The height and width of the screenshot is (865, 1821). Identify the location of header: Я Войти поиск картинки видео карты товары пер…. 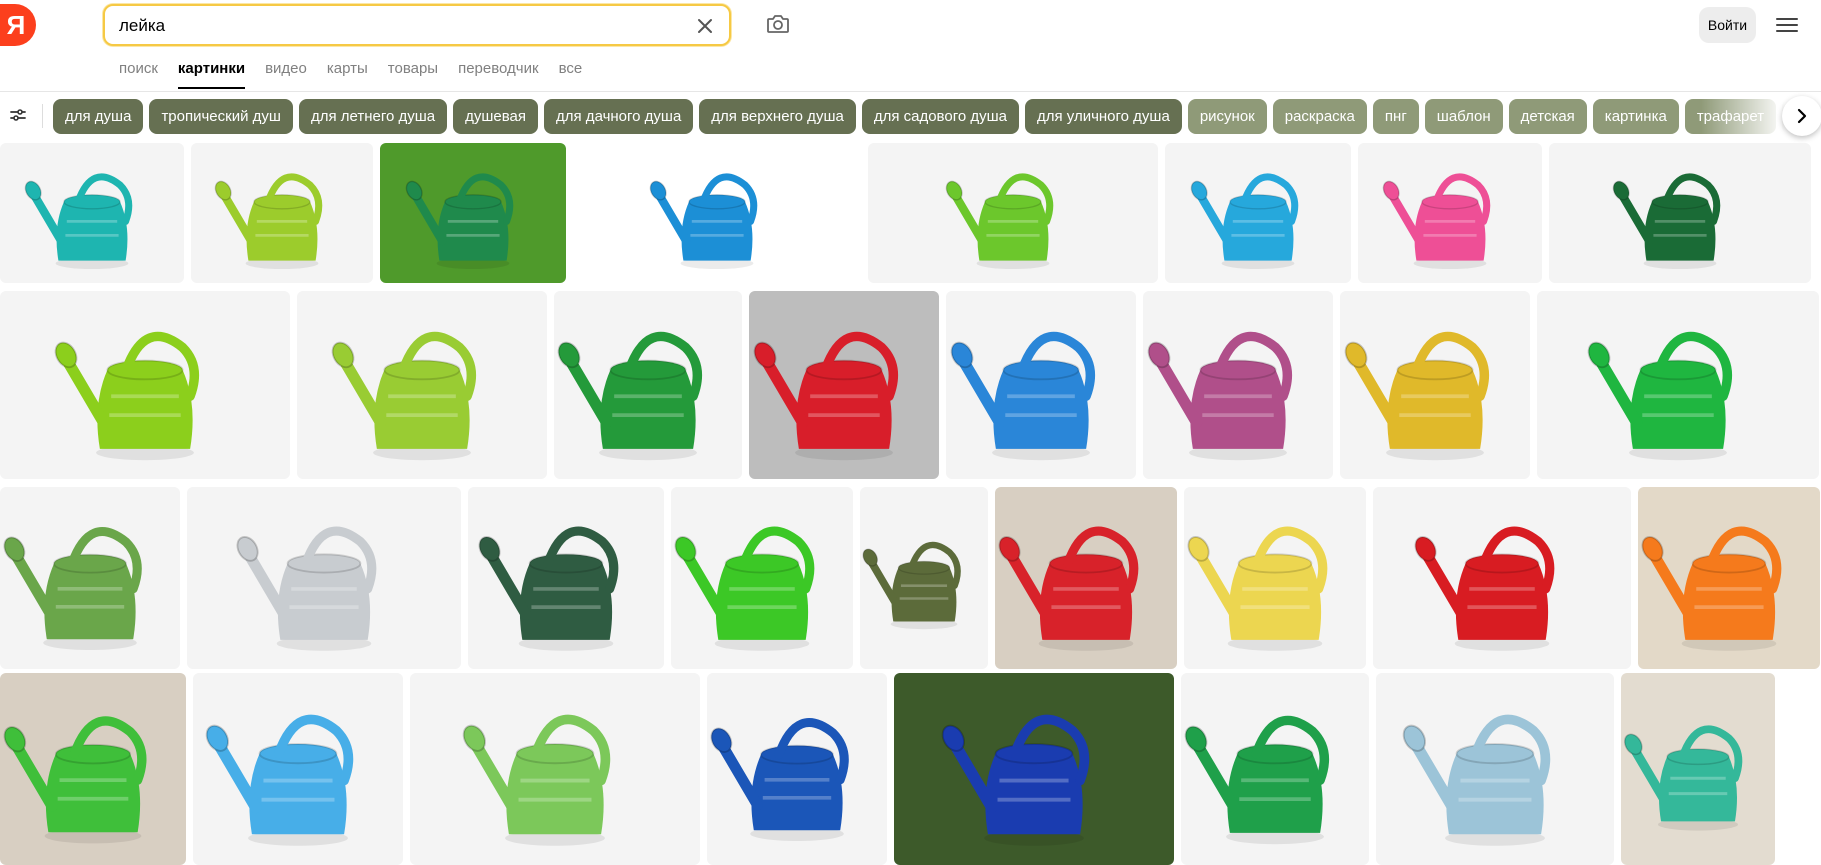
(910, 46).